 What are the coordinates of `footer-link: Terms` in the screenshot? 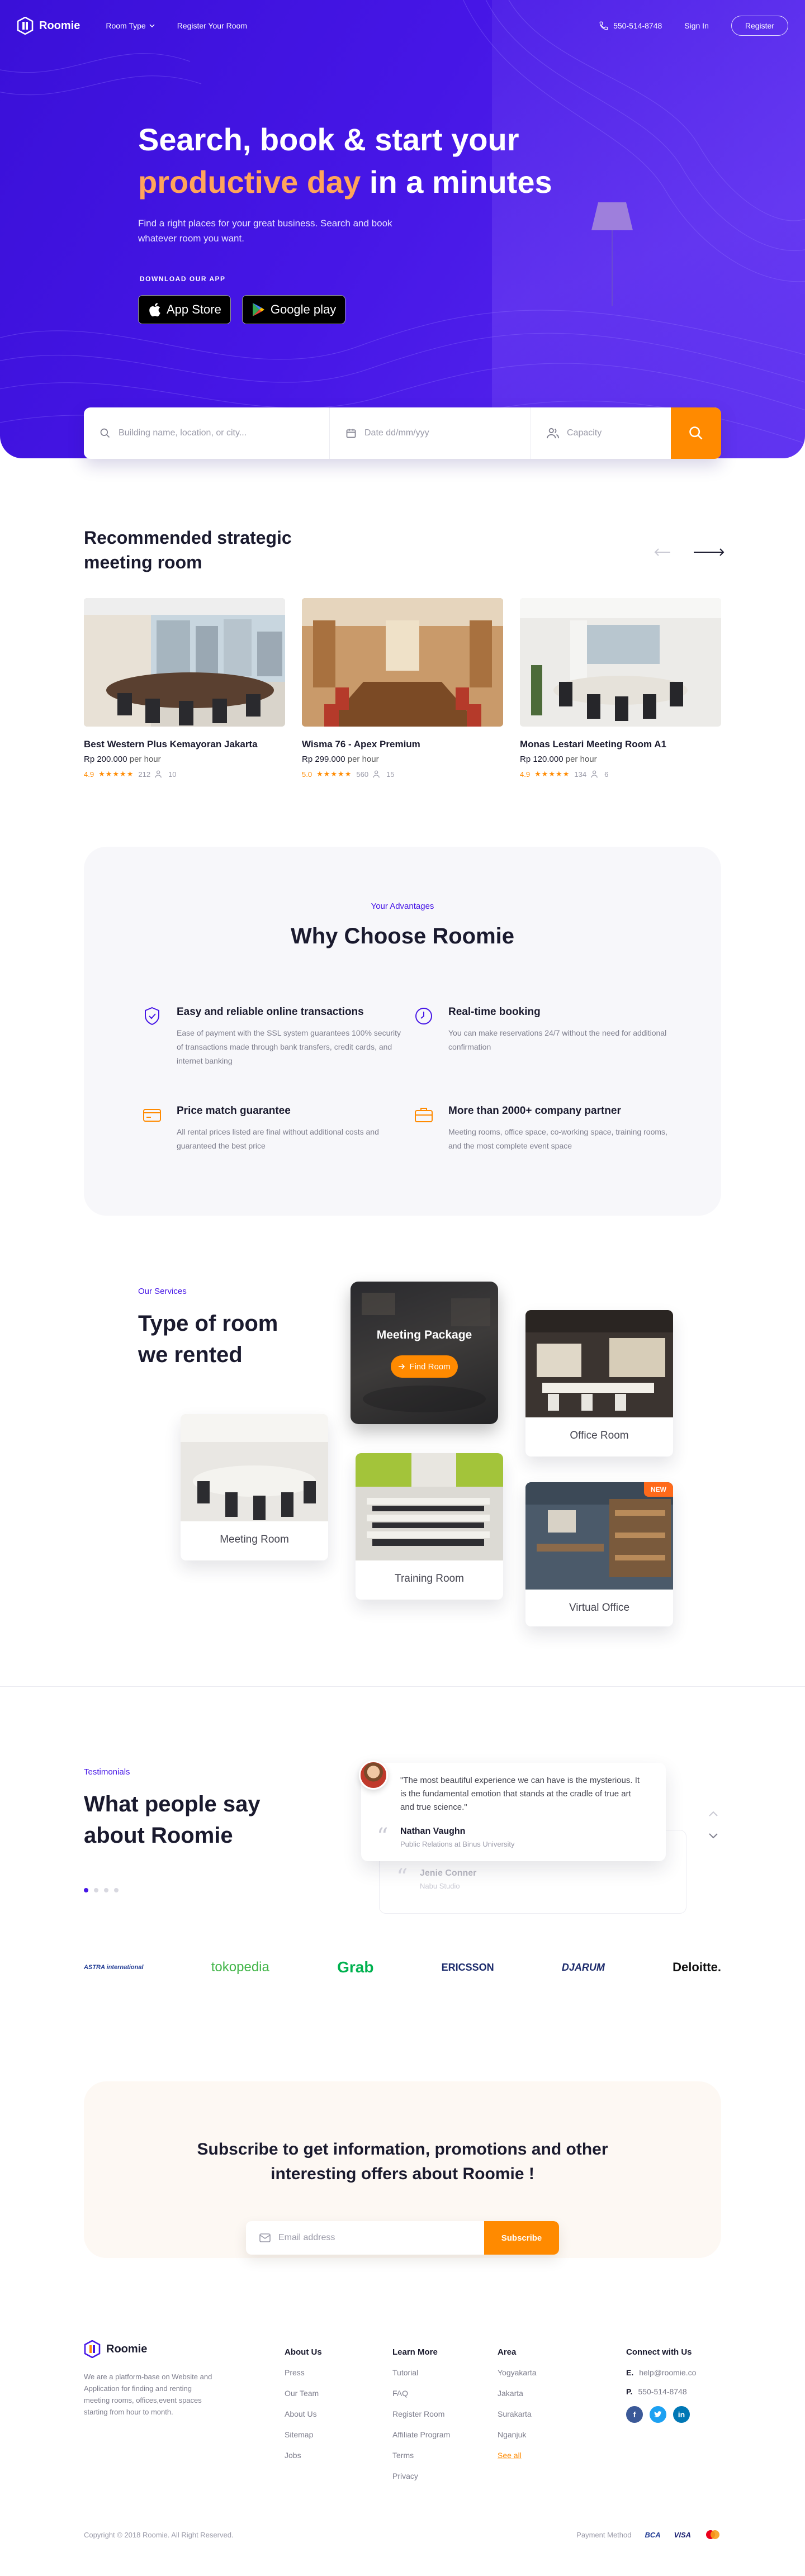 It's located at (421, 2455).